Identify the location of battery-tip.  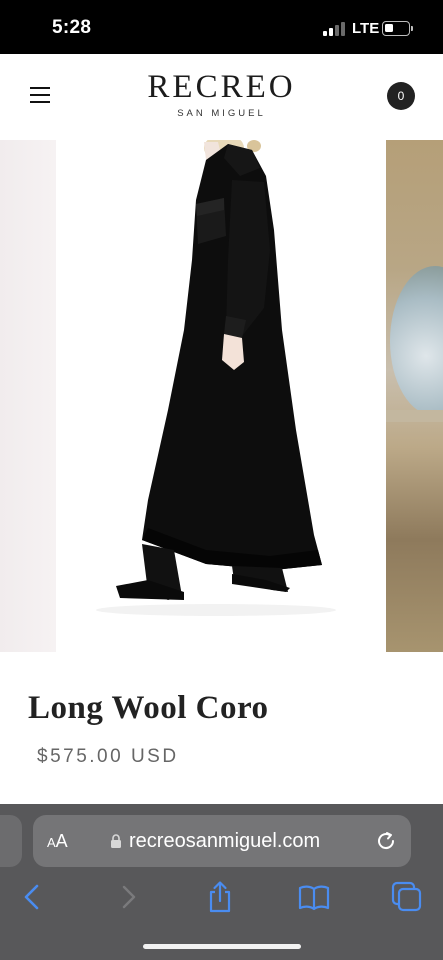
(412, 28).